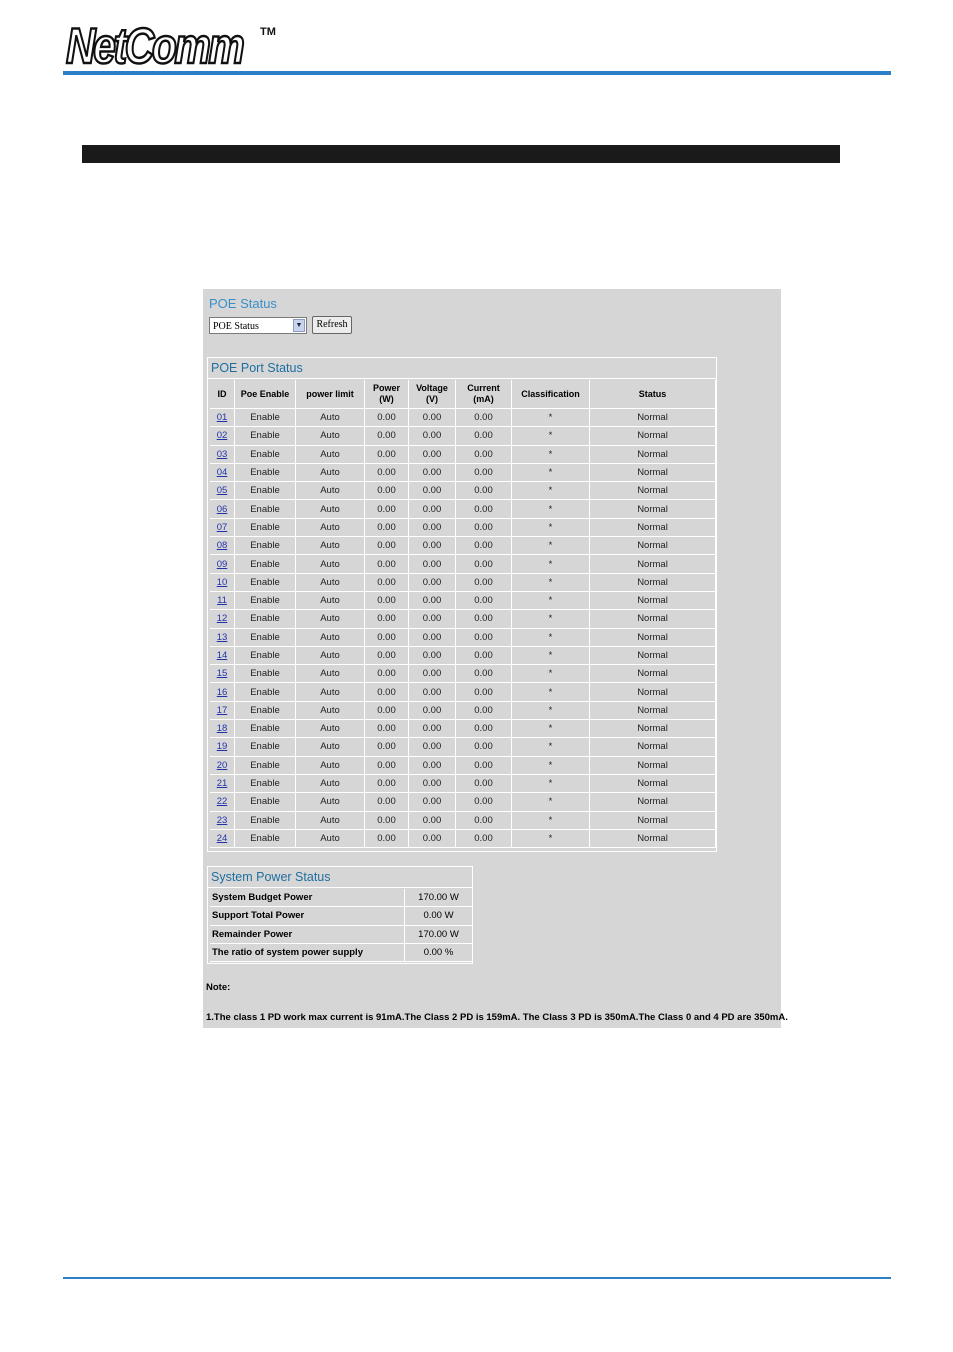  I want to click on port-id-cell: 05, so click(222, 491).